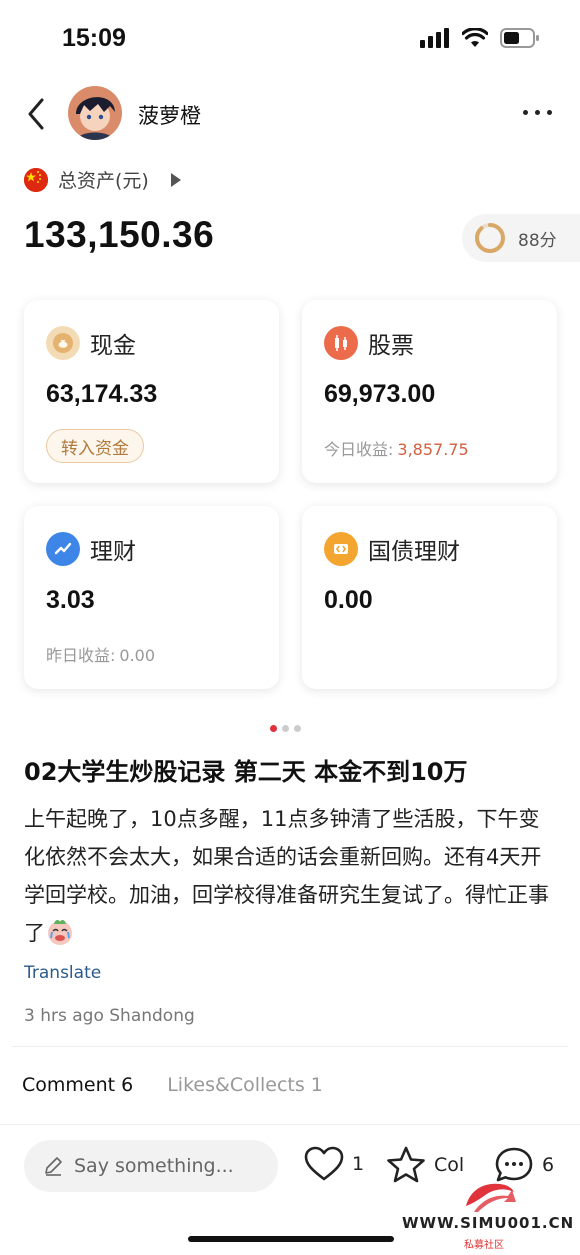 This screenshot has height=1255, width=580. What do you see at coordinates (341, 549) in the screenshot?
I see `bond-icon` at bounding box center [341, 549].